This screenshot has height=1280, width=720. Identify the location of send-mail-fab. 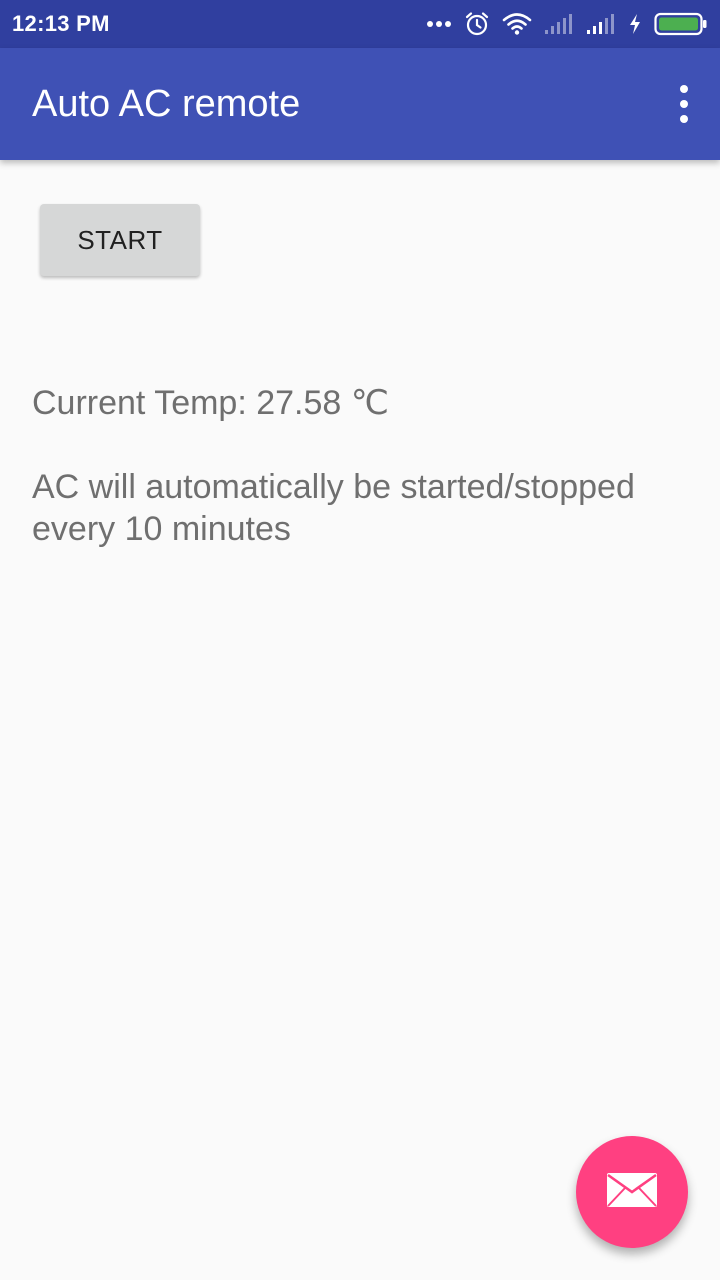
(632, 1192).